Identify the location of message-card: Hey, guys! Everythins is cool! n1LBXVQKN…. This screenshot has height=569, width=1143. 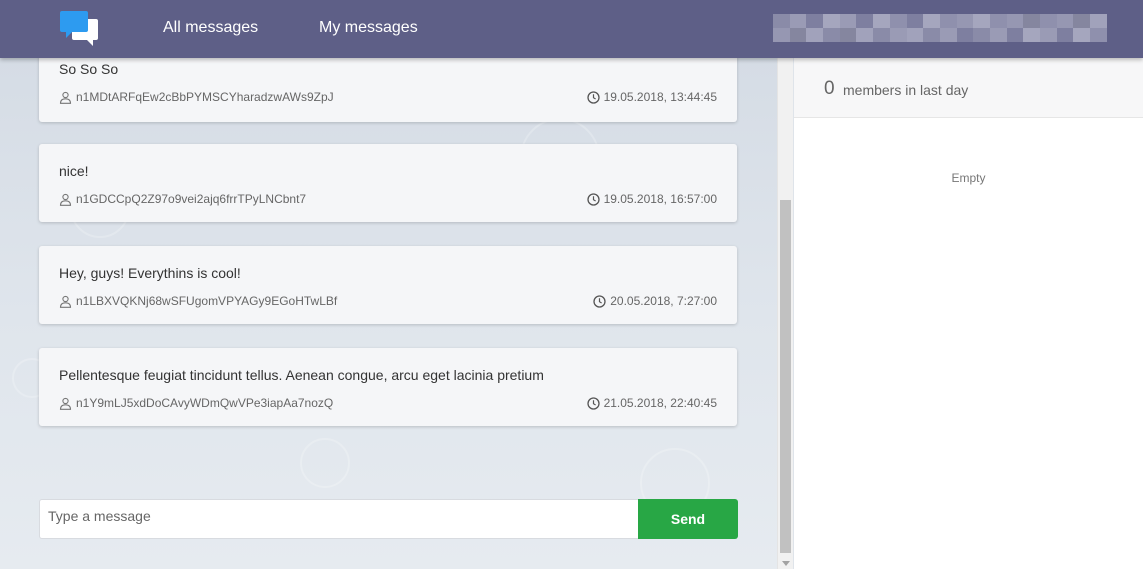
(388, 285).